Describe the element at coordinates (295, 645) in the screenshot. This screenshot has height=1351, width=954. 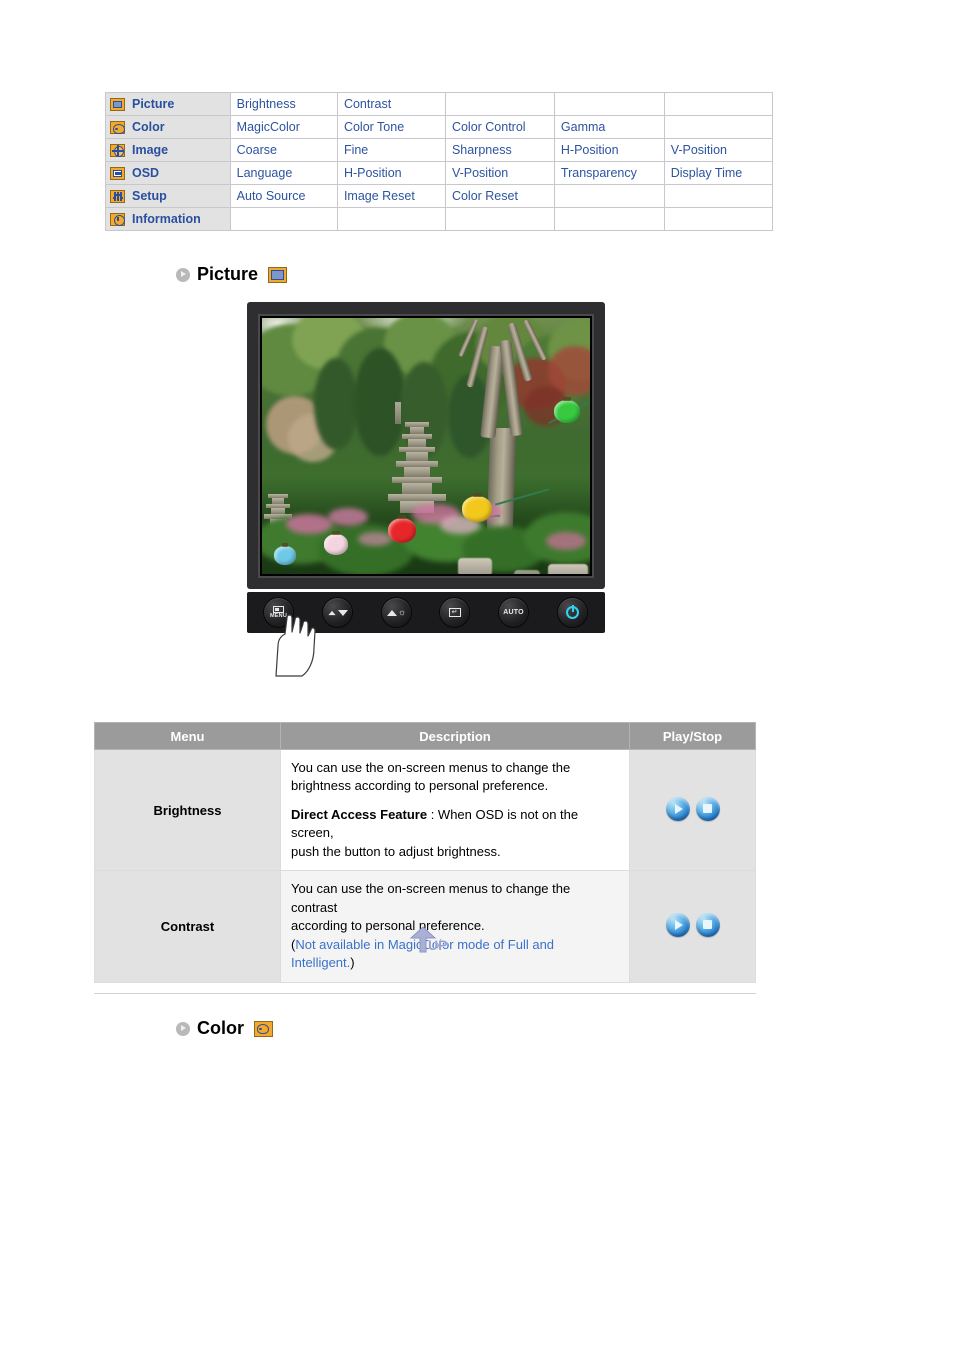
I see `pointing-hand-icon` at that location.